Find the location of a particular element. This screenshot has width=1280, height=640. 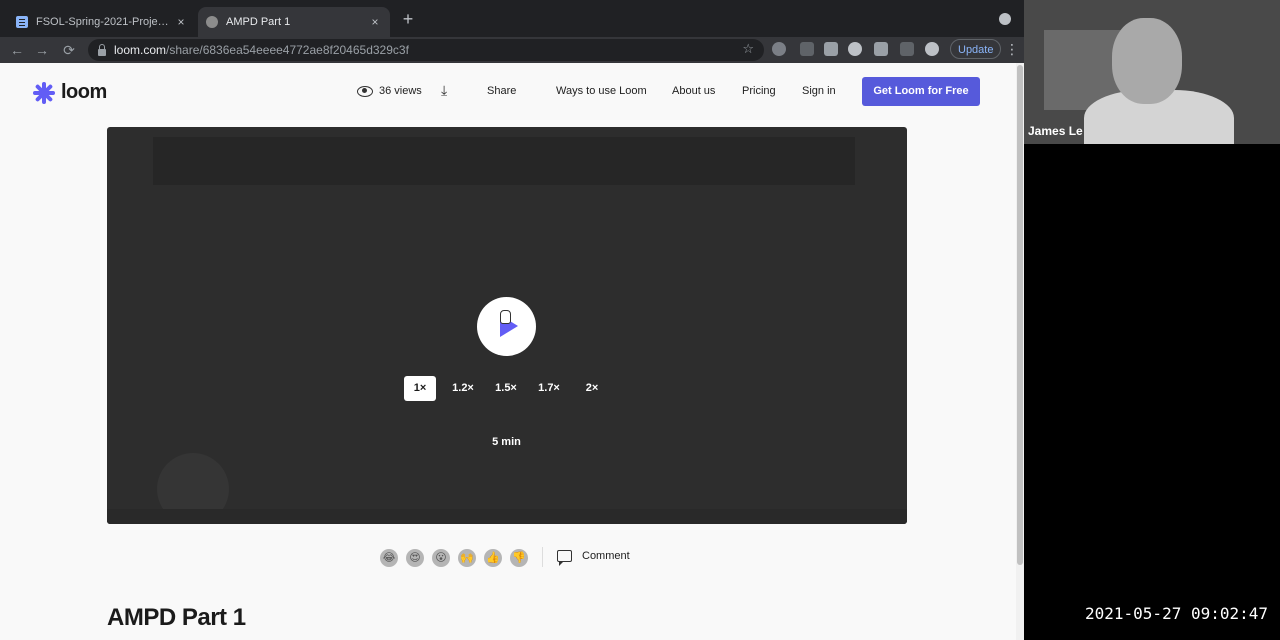

tab-ampd-part-1: AMPD Part 1 × is located at coordinates (294, 22).